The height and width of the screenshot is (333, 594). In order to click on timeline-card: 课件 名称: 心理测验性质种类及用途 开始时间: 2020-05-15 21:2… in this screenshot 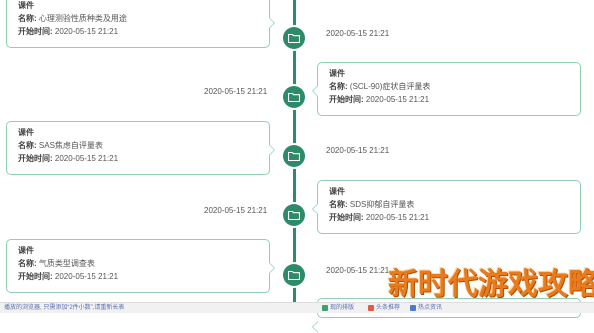, I will do `click(140, 24)`.